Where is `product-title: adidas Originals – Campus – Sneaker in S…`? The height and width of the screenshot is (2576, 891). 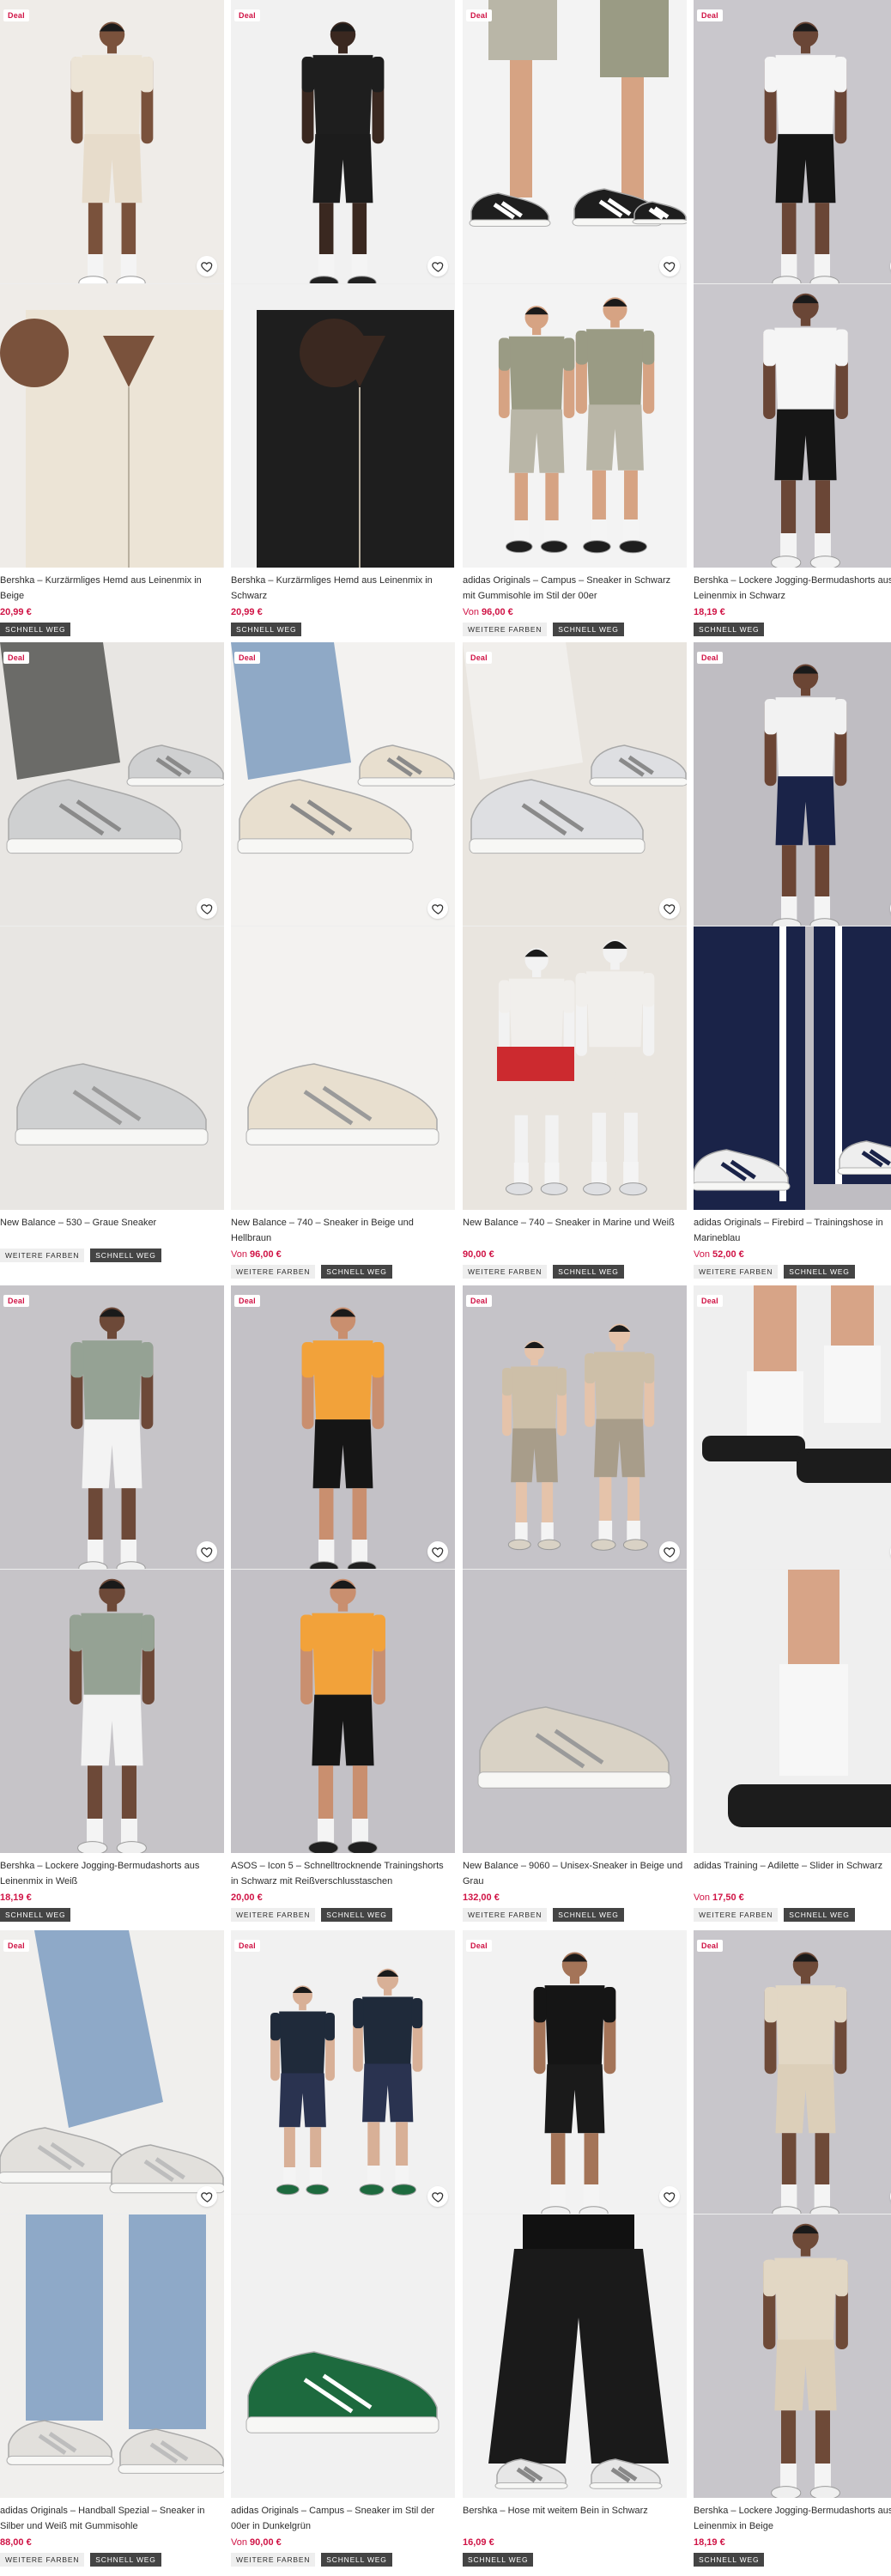 product-title: adidas Originals – Campus – Sneaker in S… is located at coordinates (574, 588).